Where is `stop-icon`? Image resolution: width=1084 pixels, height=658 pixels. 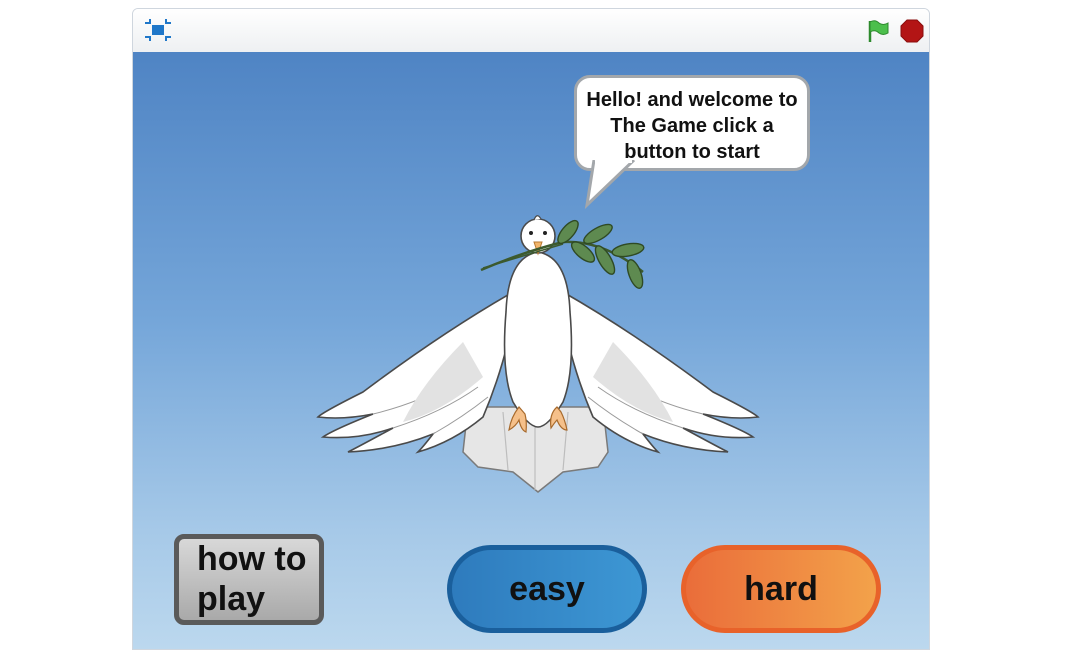
stop-icon is located at coordinates (912, 31).